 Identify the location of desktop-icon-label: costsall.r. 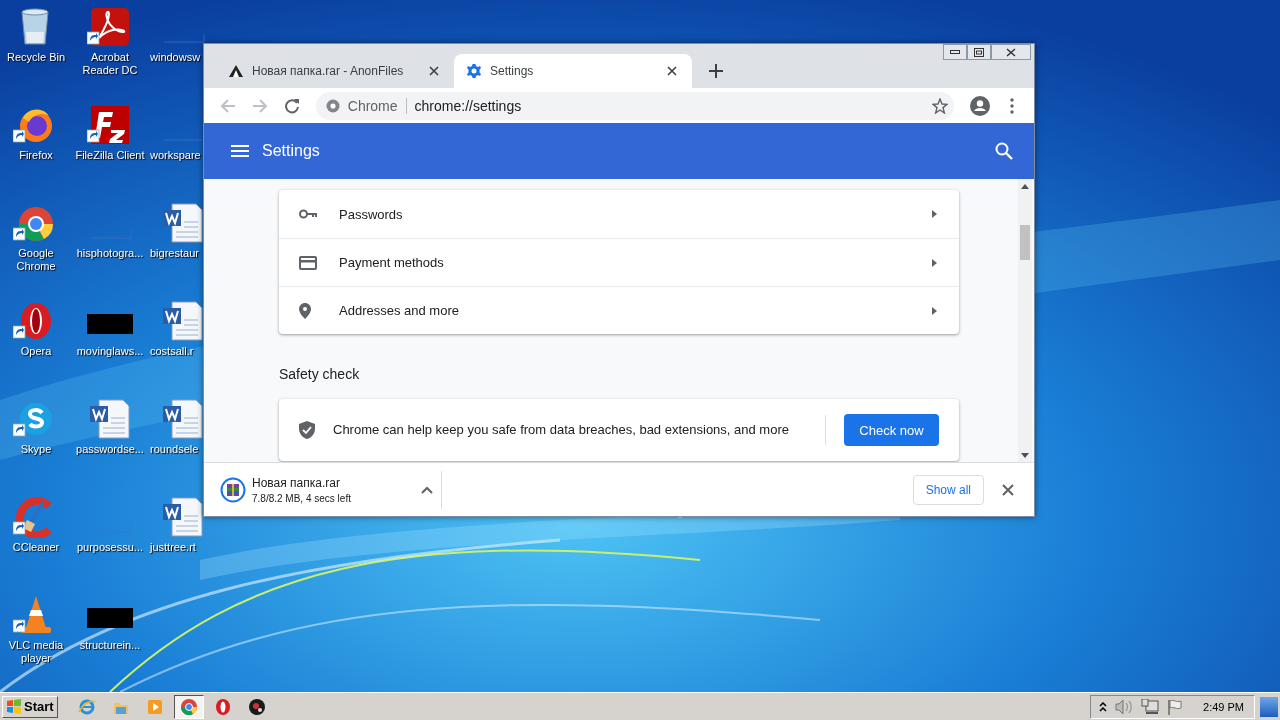
(172, 351).